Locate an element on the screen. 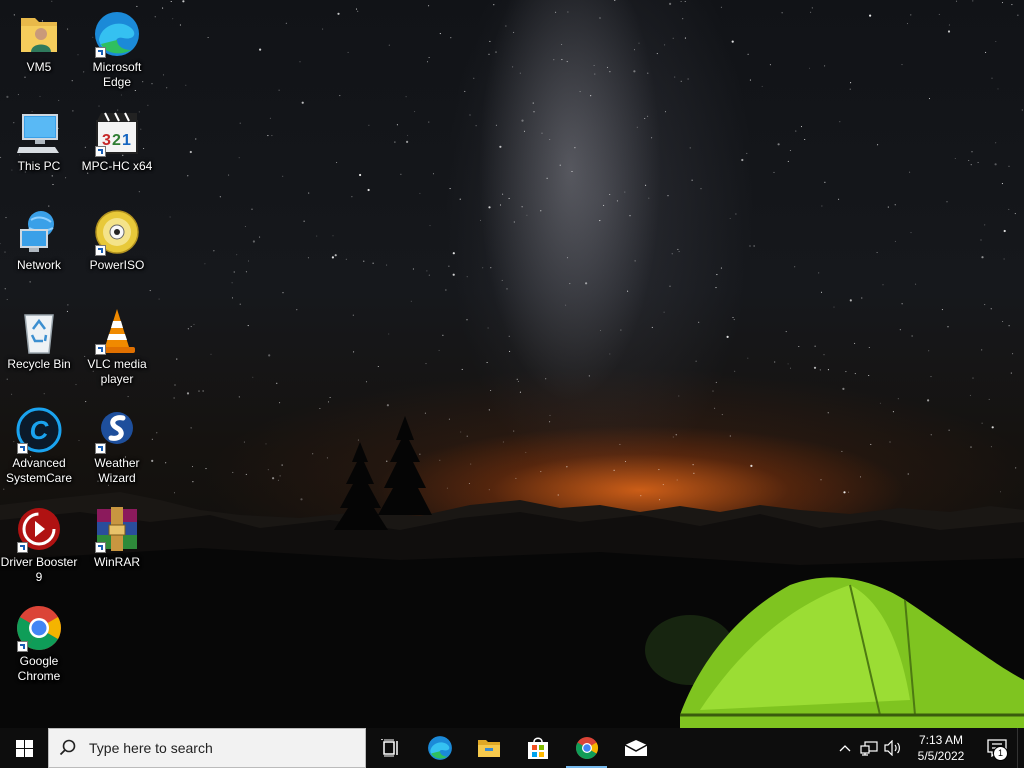  taskbar-store-button is located at coordinates (537, 748).